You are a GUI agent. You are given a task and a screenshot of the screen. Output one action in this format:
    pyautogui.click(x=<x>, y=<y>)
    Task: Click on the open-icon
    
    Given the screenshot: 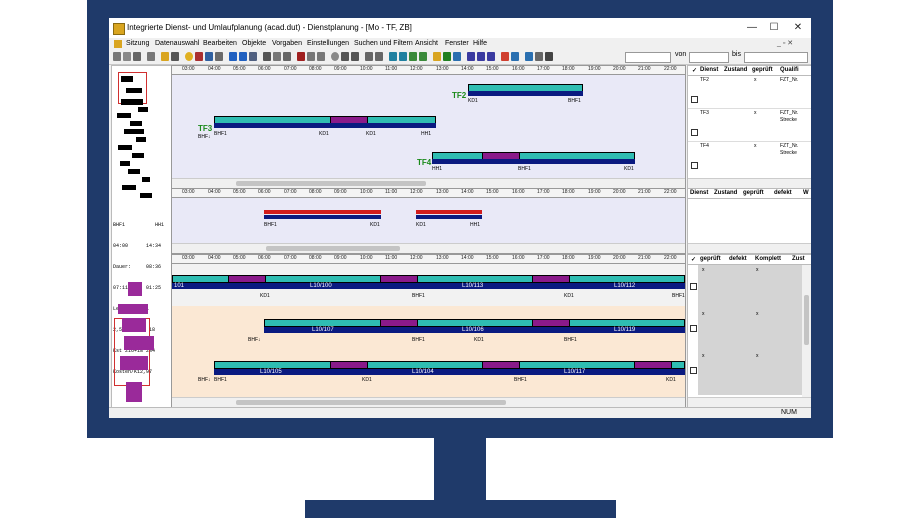 What is the action you would take?
    pyautogui.click(x=165, y=56)
    